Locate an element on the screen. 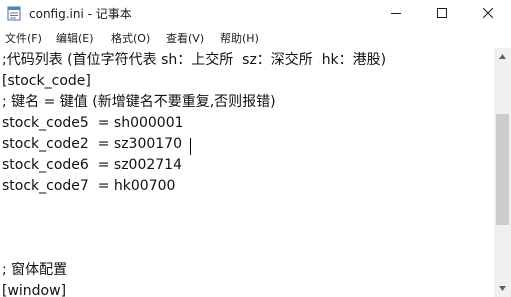 This screenshot has height=297, width=511. title-bar: config.ini - 记事本 is located at coordinates (255, 13).